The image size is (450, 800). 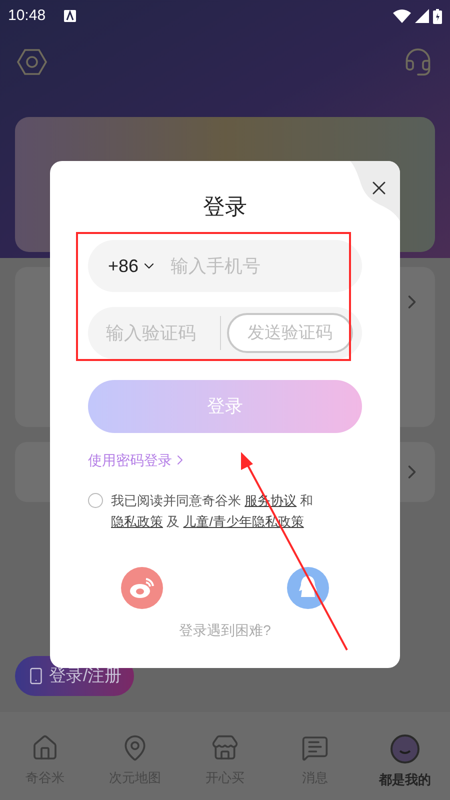 What do you see at coordinates (225, 406) in the screenshot?
I see `login-button: 登录` at bounding box center [225, 406].